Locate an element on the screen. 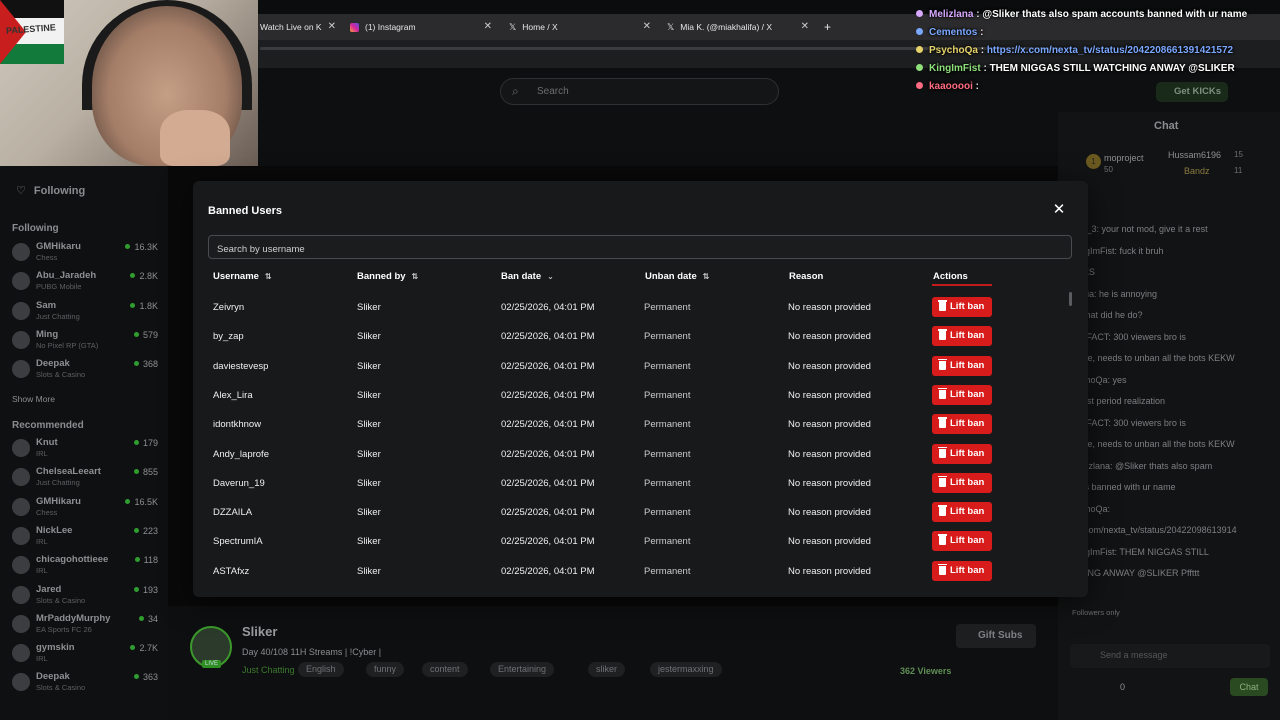 The width and height of the screenshot is (1280, 720). sidebar-channel-item: MrPaddyMurphy EA Sports FC 26 34 is located at coordinates (87, 624).